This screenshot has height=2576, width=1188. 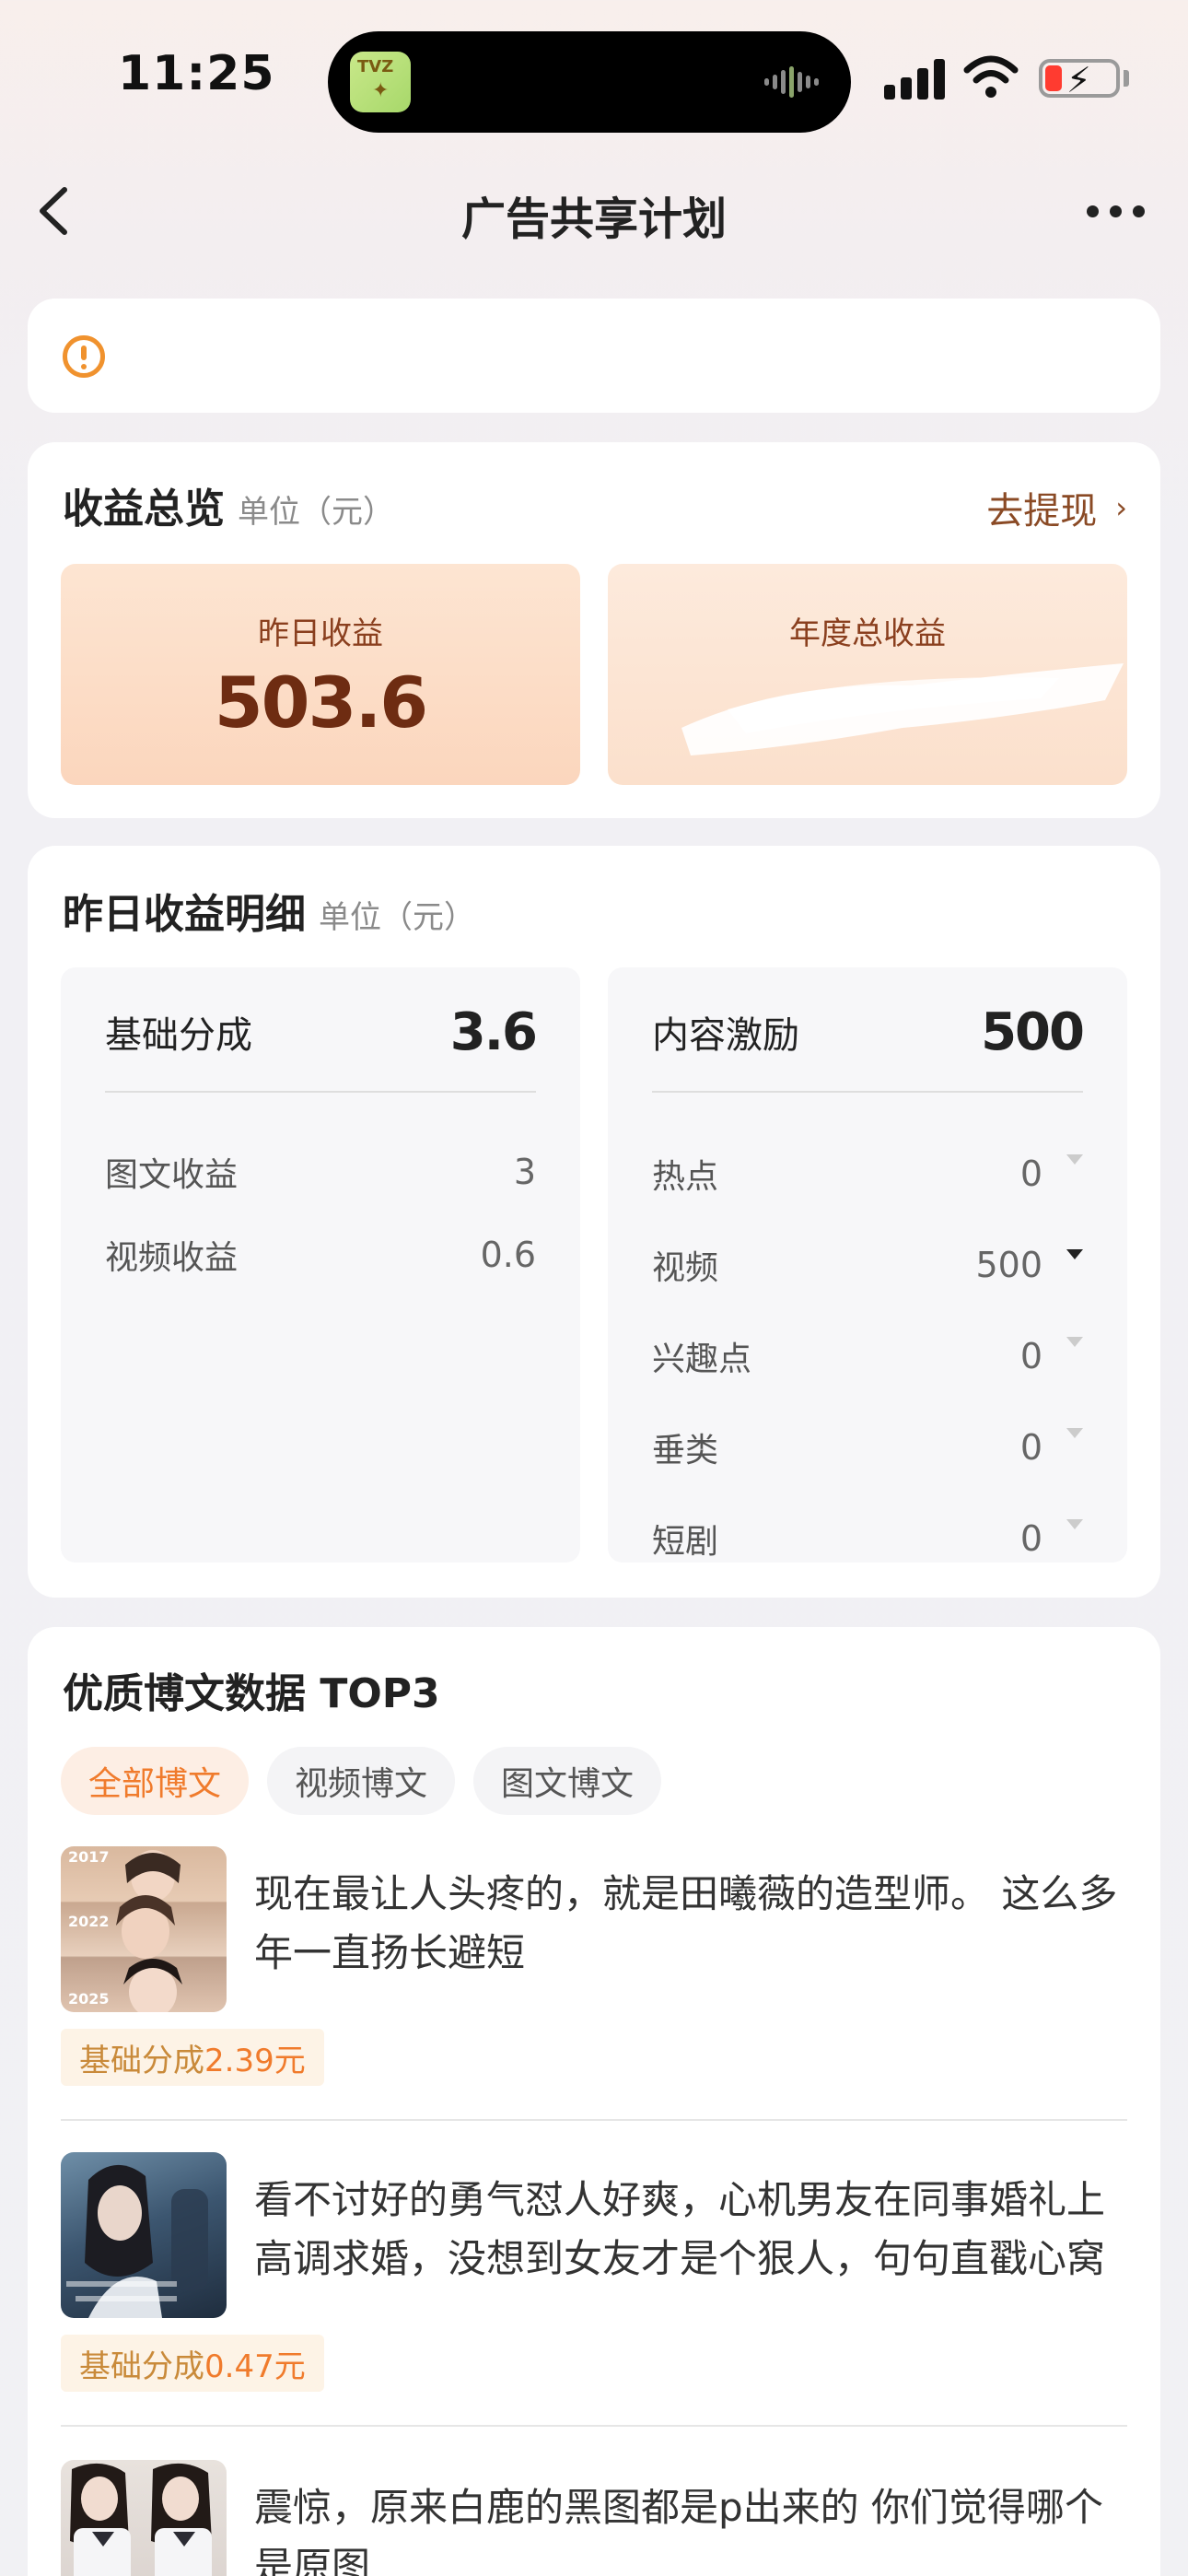 I want to click on withdraw-link: 去提现 ›, so click(x=1056, y=507).